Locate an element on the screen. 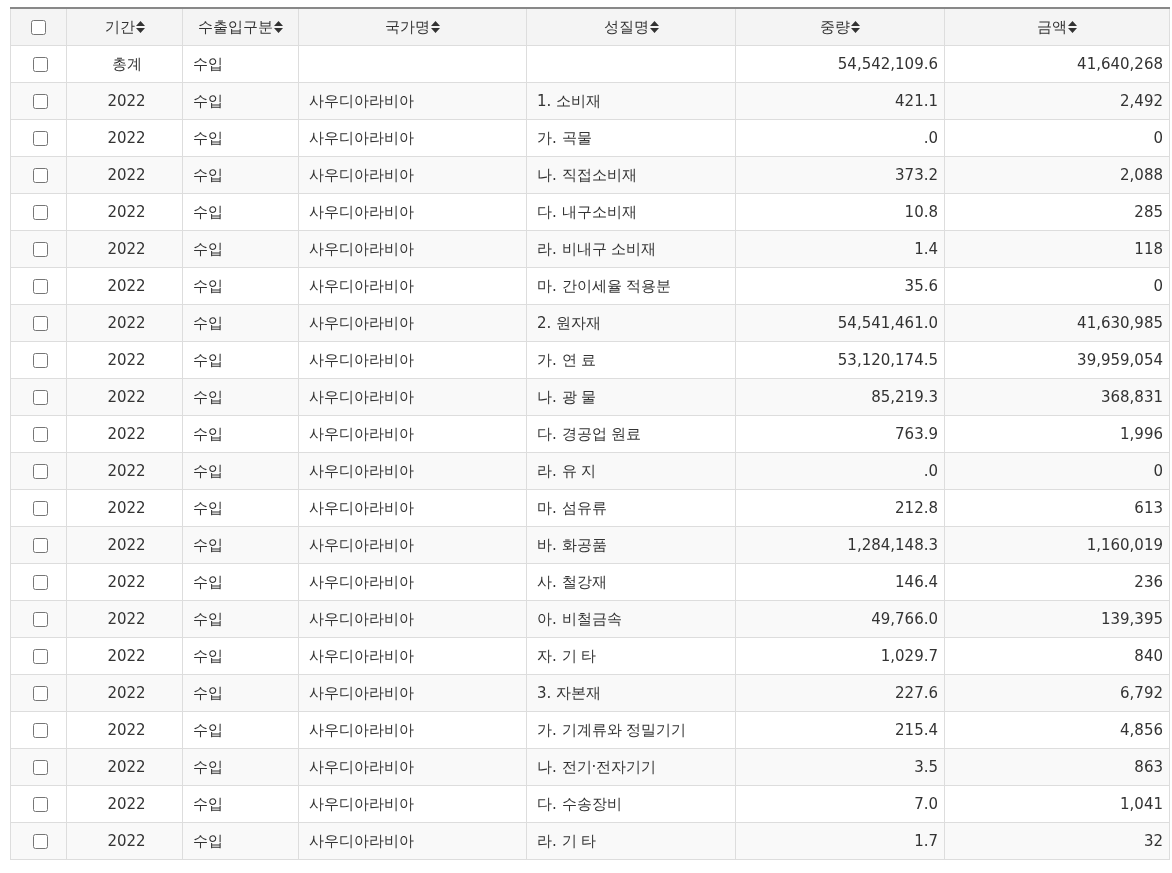  column-header: 중량 is located at coordinates (835, 27).